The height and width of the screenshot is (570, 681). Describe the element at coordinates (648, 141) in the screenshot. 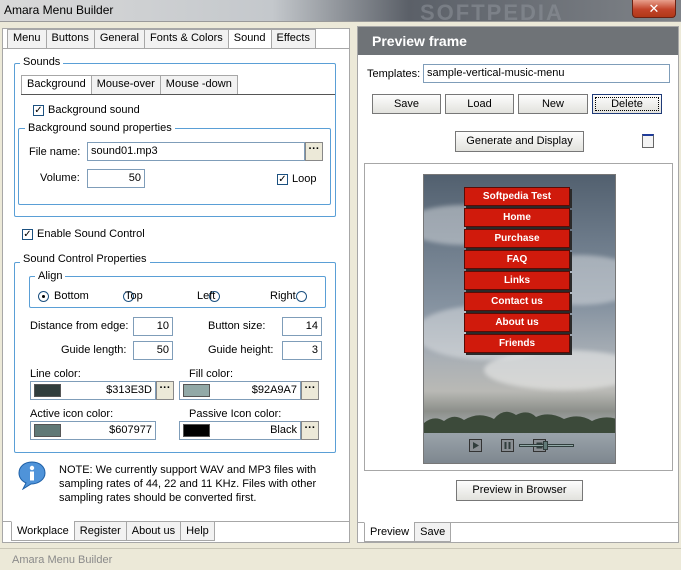

I see `window-icon` at that location.